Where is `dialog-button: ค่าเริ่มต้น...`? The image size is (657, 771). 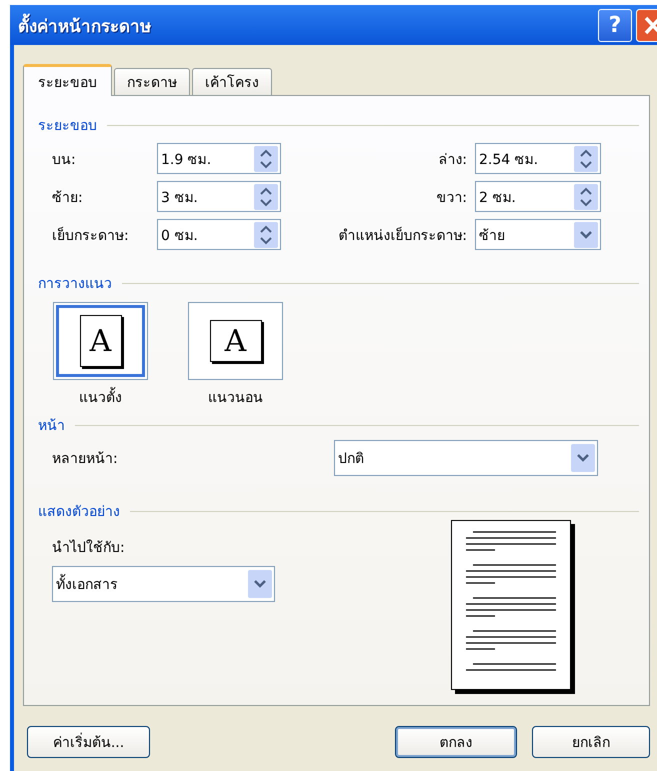 dialog-button: ค่าเริ่มต้น... is located at coordinates (88, 742).